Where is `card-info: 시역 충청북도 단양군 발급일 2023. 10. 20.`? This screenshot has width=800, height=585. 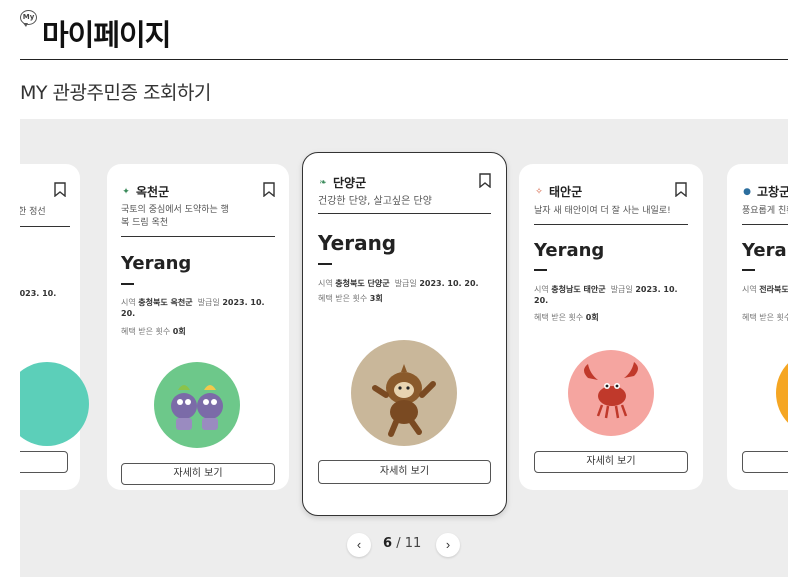 card-info: 시역 충청북도 단양군 발급일 2023. 10. 20. is located at coordinates (398, 283).